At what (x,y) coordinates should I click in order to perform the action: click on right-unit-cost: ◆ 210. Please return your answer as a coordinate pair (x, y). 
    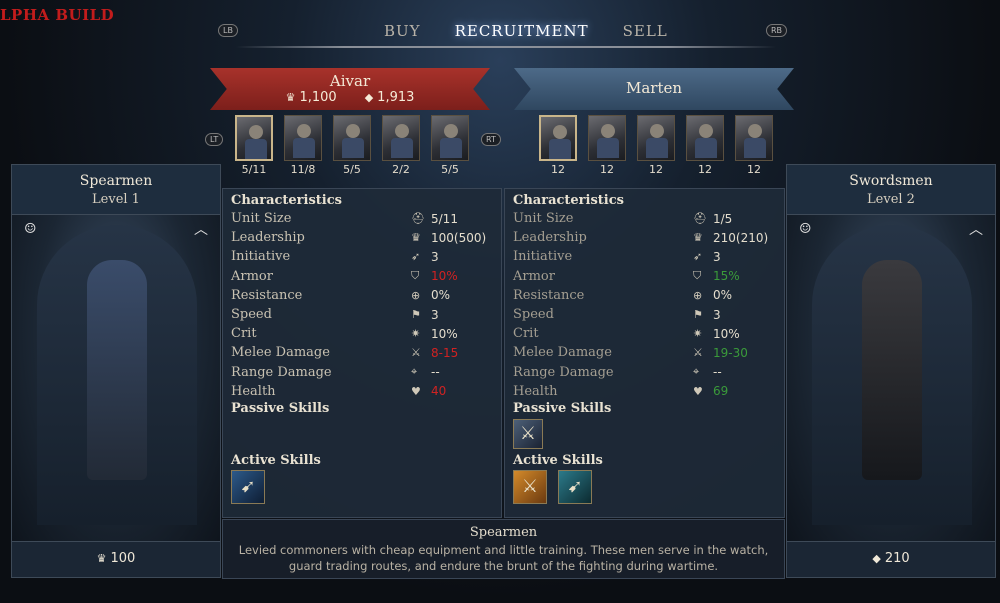
    Looking at the image, I should click on (891, 559).